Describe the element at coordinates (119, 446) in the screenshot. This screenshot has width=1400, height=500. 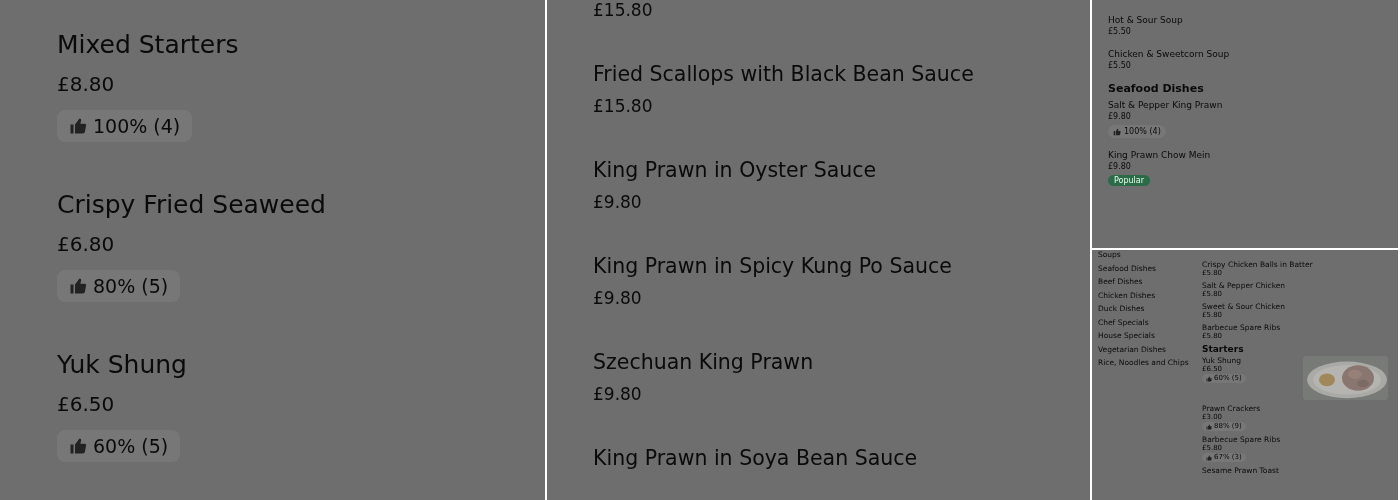
I see `rating-badge: 60% (5)` at that location.